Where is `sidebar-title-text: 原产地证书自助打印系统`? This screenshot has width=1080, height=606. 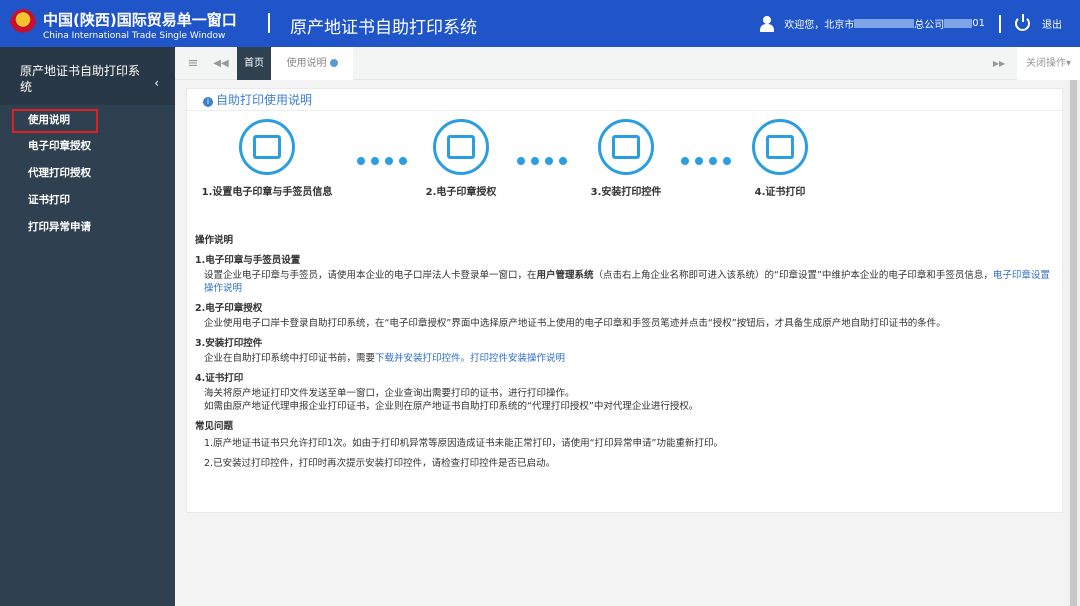
sidebar-title-text: 原产地证书自助打印系统 is located at coordinates (80, 79).